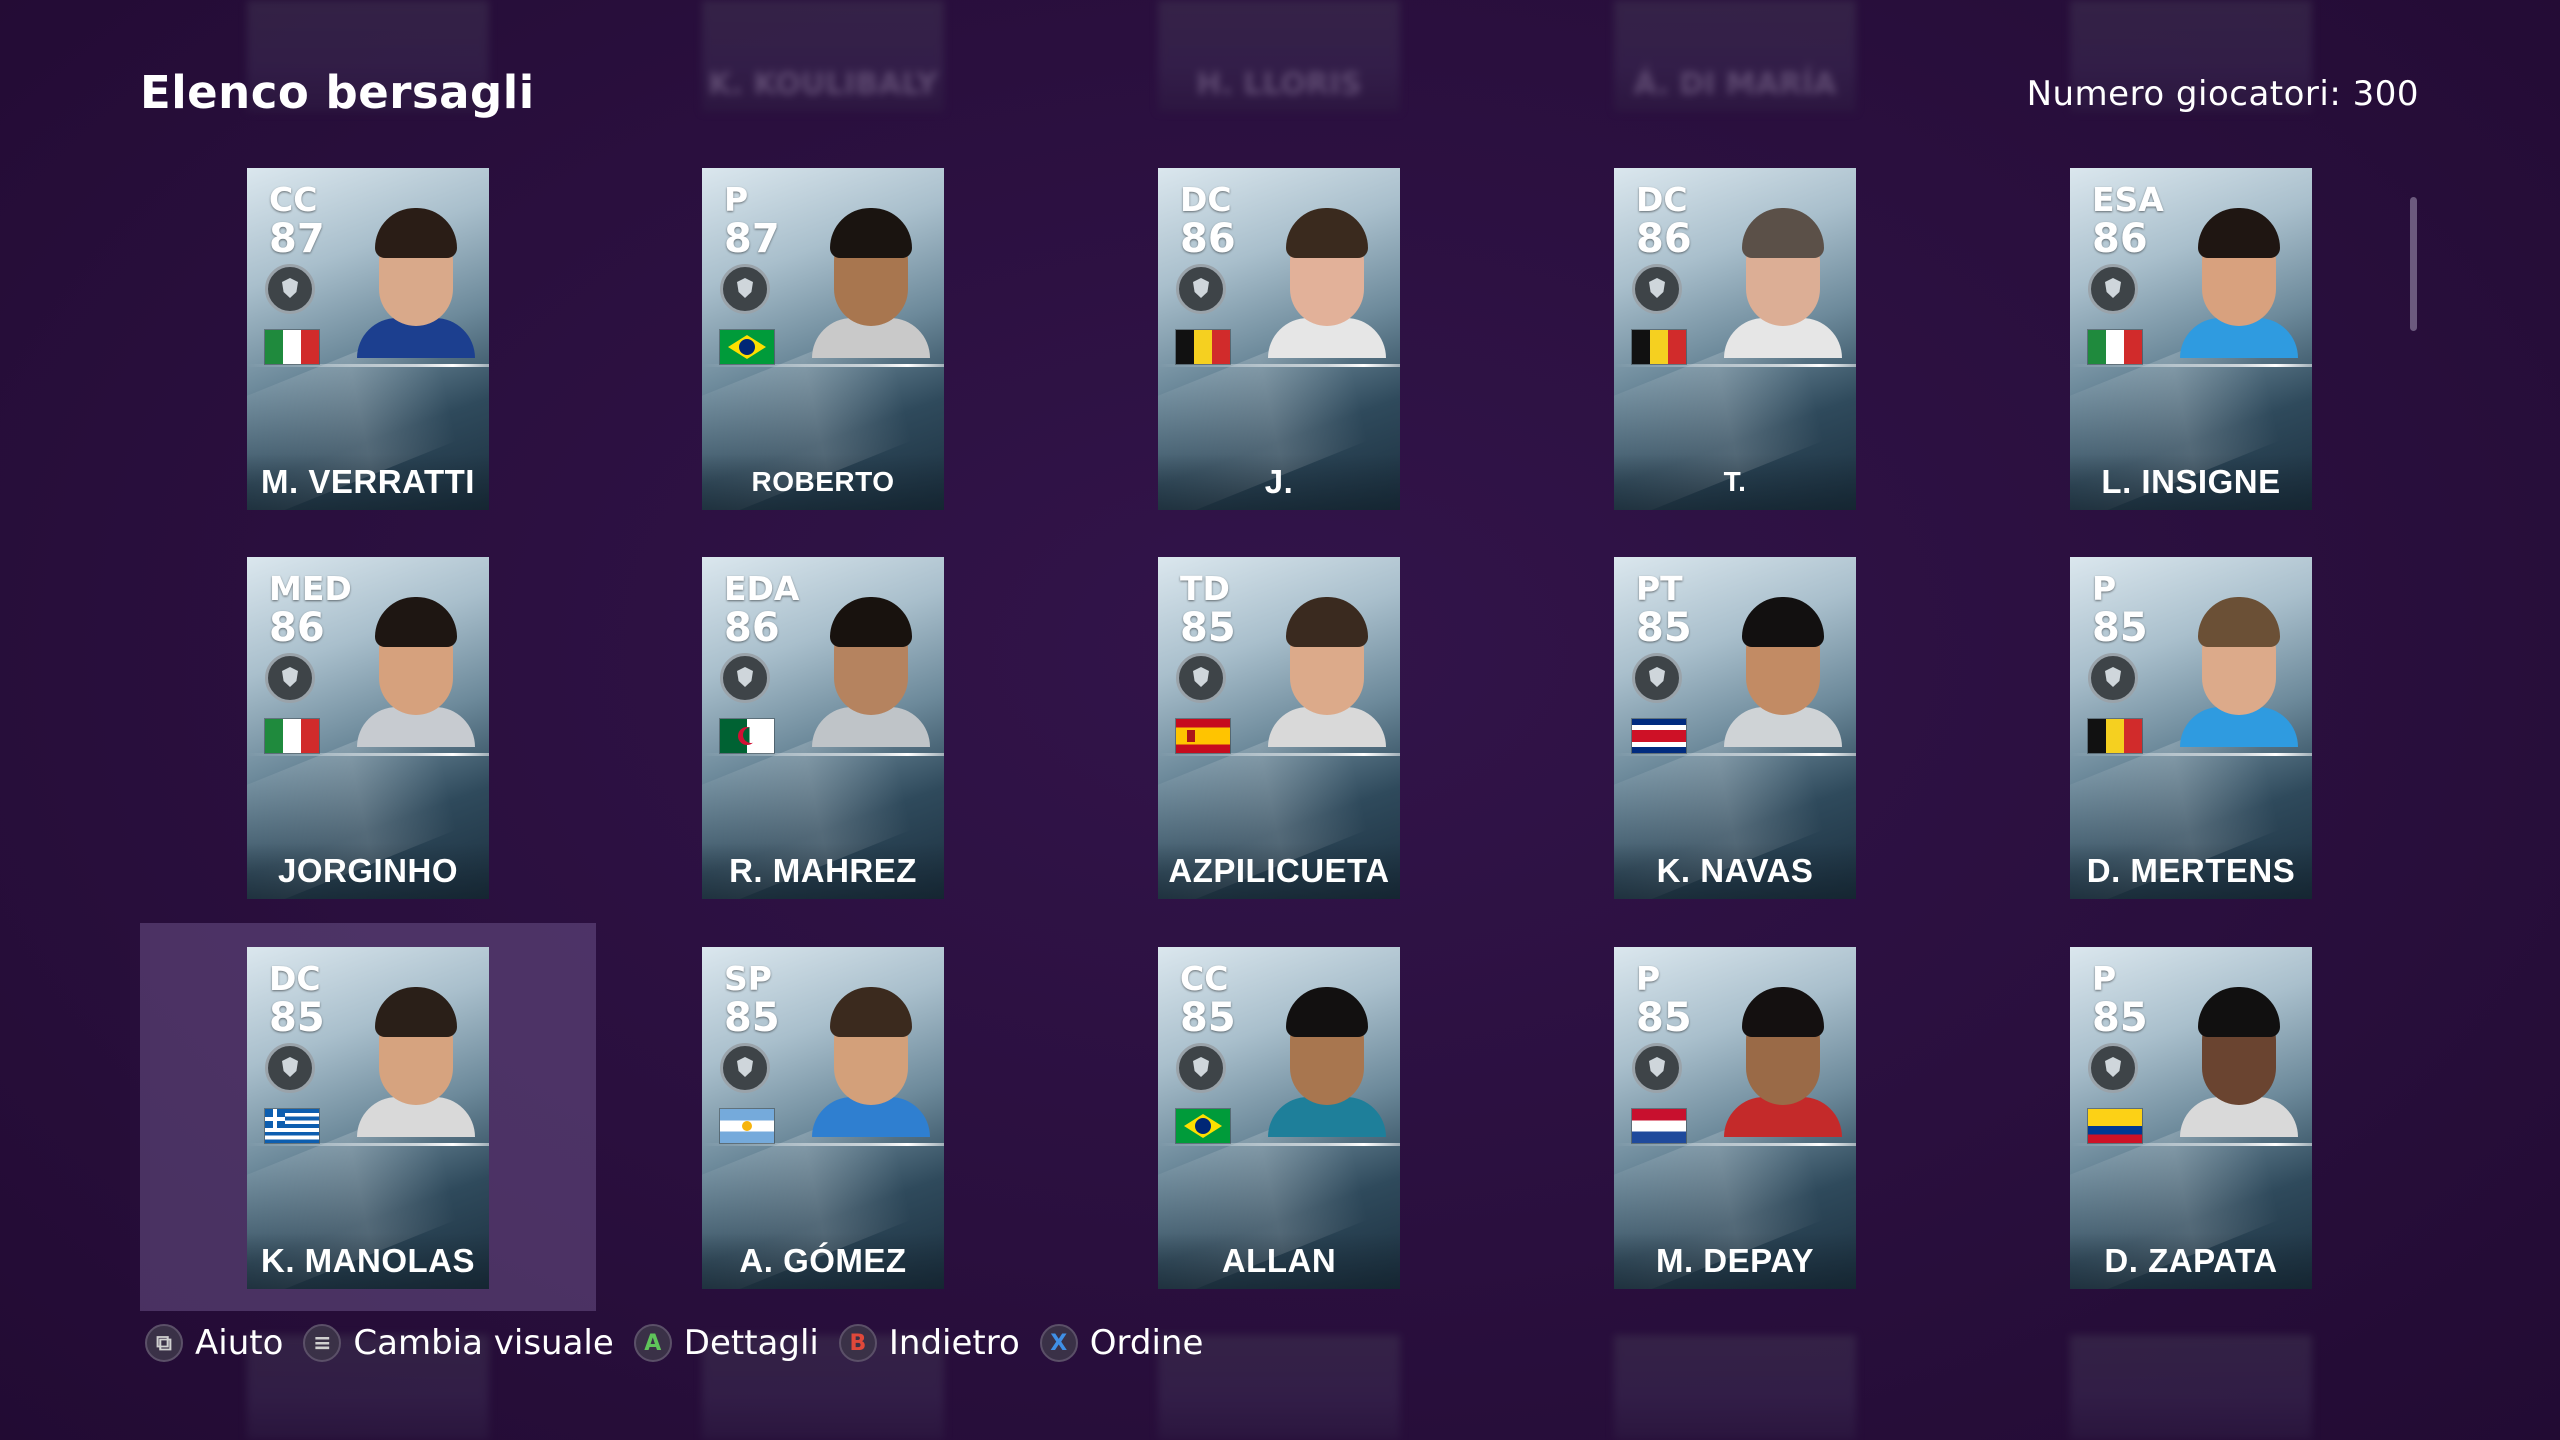  What do you see at coordinates (1058, 1343) in the screenshot?
I see `x-button-icon: X` at bounding box center [1058, 1343].